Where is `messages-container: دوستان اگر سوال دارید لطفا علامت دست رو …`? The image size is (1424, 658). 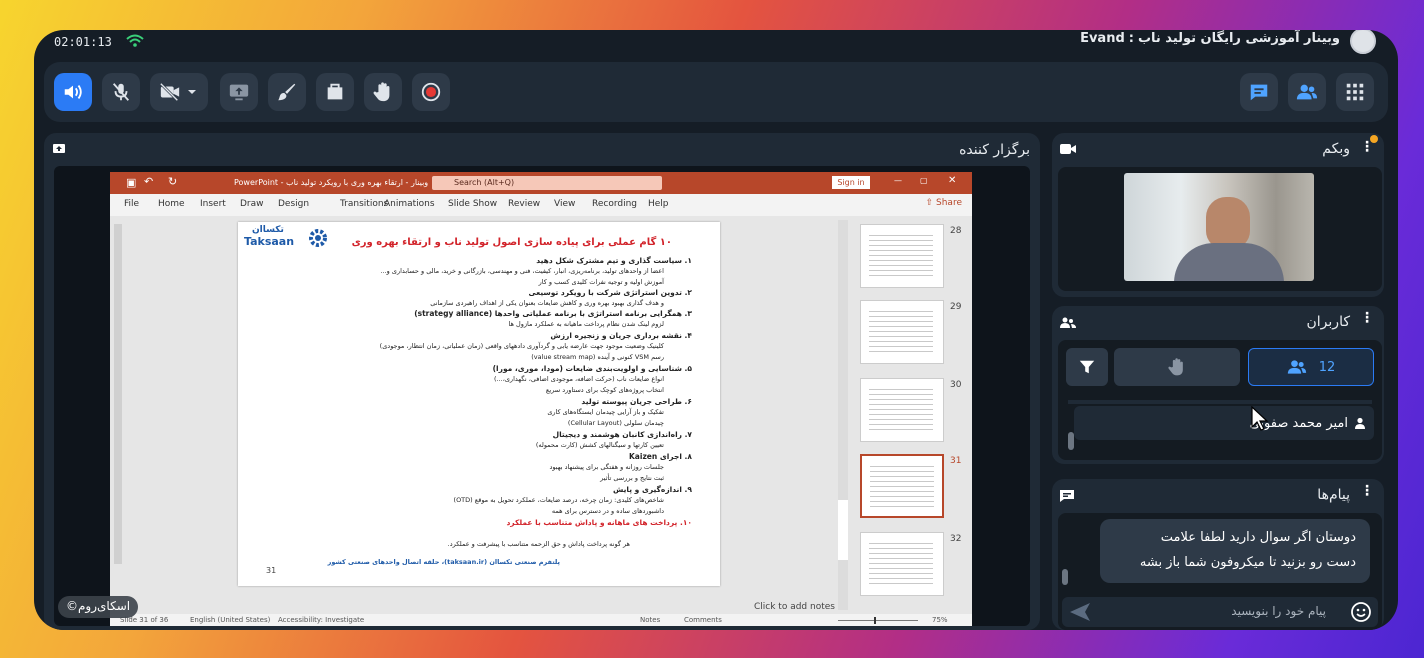 messages-container: دوستان اگر سوال دارید لطفا علامت دست رو … is located at coordinates (1220, 571).